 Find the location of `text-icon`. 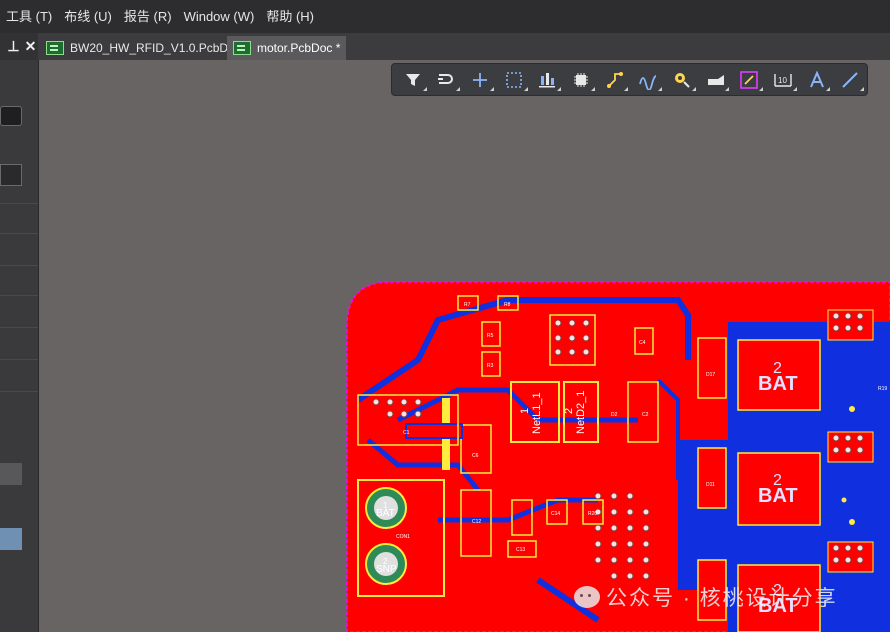

text-icon is located at coordinates (816, 78).